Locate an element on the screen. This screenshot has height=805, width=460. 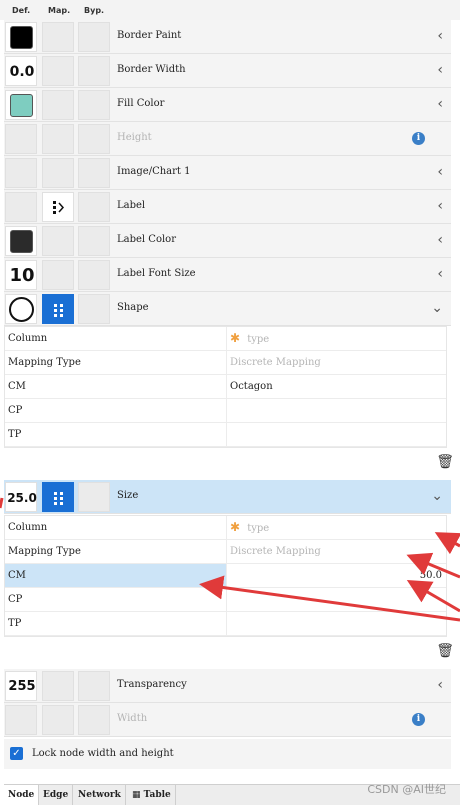
mapping-value: 50.0 is located at coordinates (337, 575).